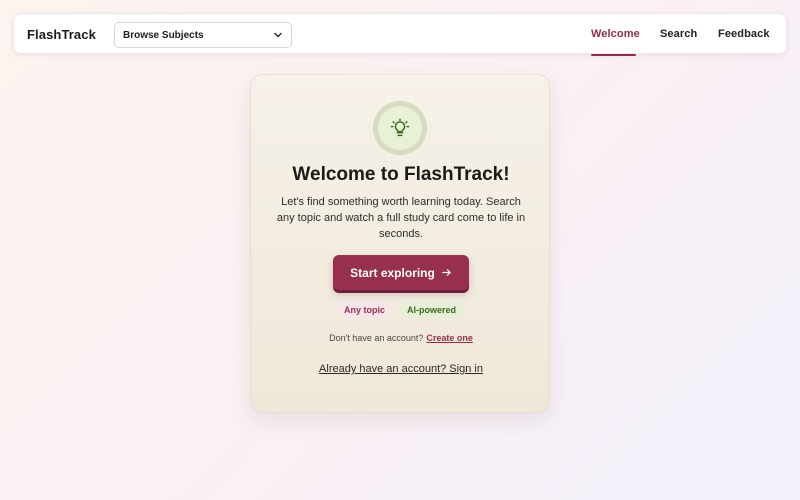 The height and width of the screenshot is (500, 800). I want to click on nav-link-search: Search, so click(678, 34).